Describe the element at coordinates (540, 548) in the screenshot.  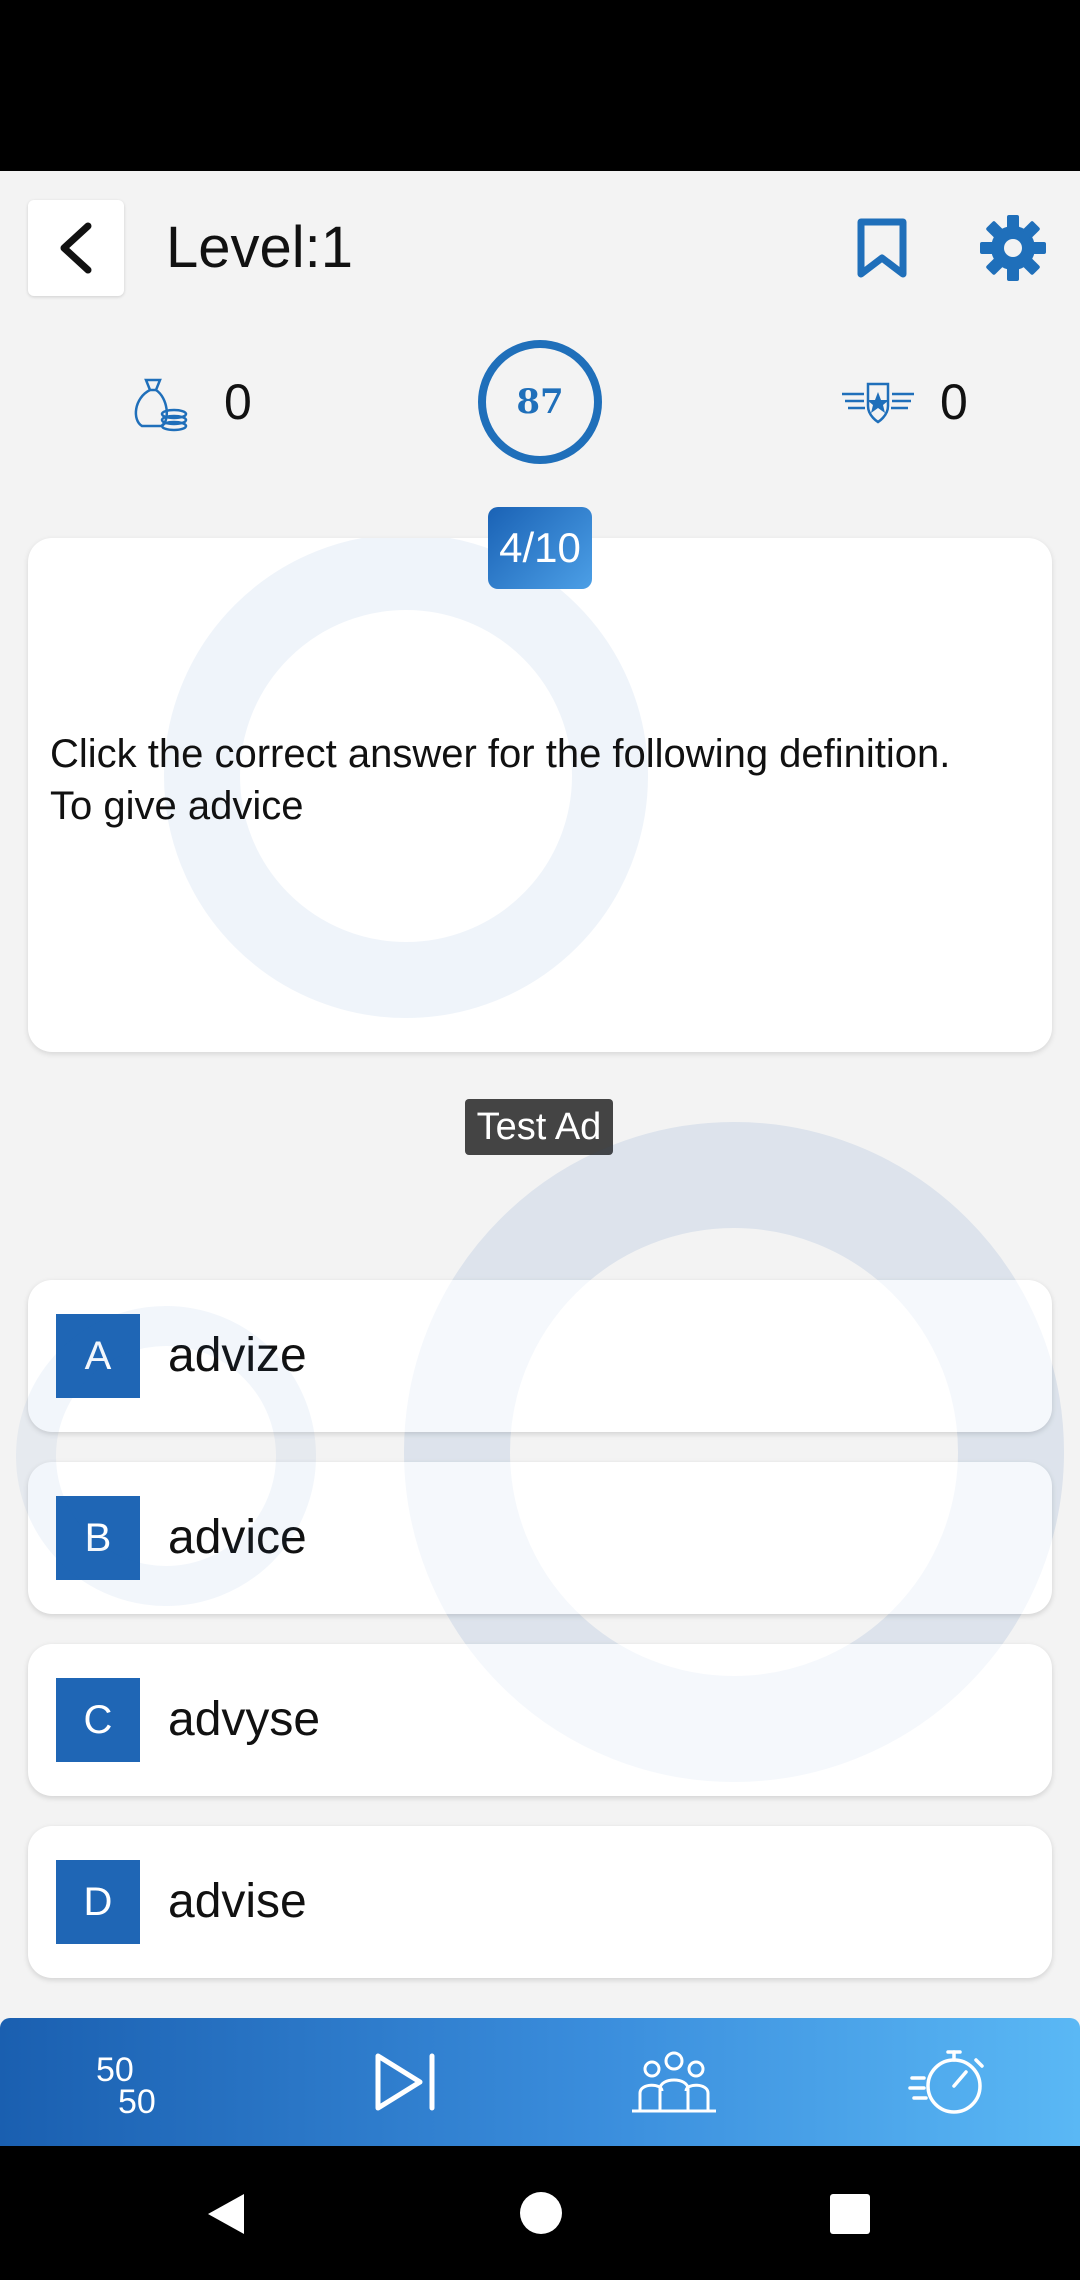
I see `question-progress-badge: 4/10` at that location.